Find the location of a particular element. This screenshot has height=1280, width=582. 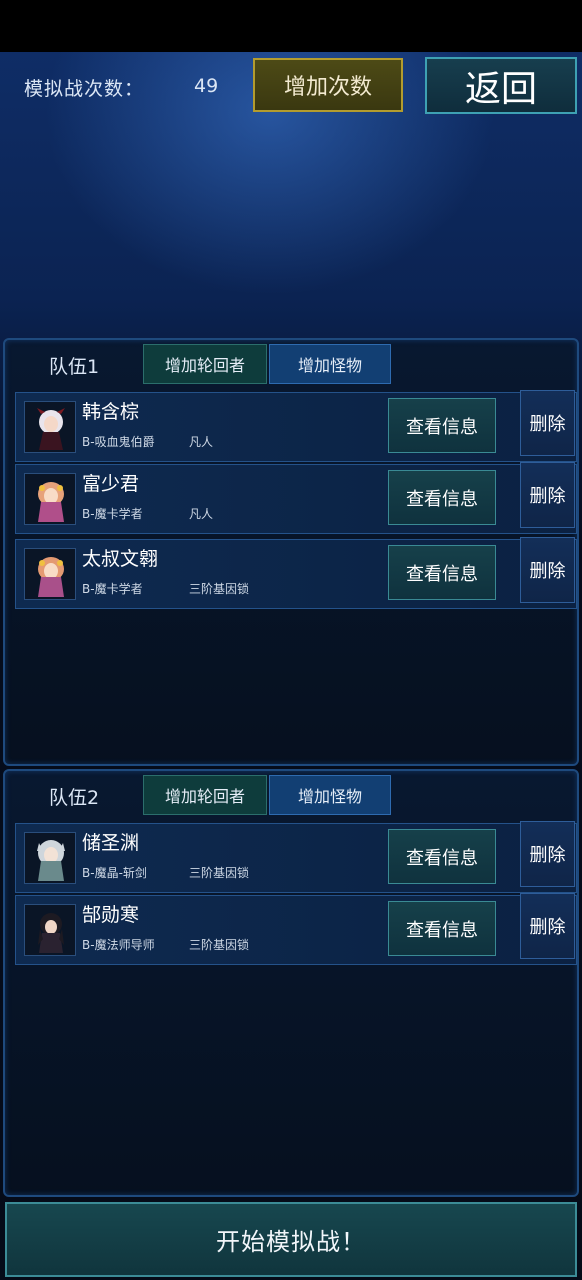

member-name: 太叔文翱 is located at coordinates (120, 559).